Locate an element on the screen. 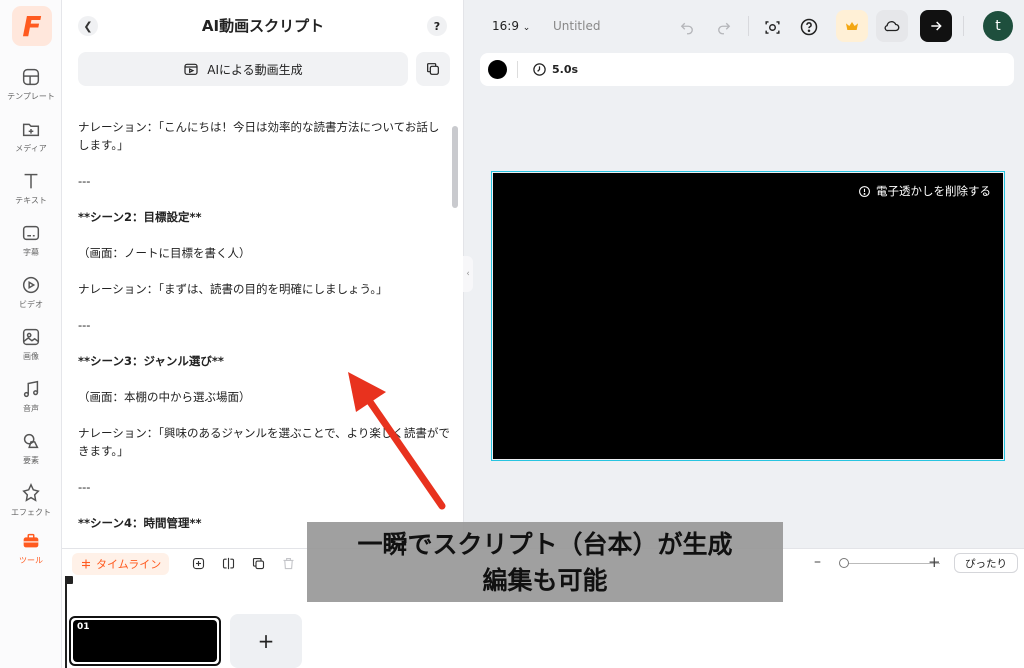 This screenshot has height=668, width=1024. app-logo: F is located at coordinates (32, 26).